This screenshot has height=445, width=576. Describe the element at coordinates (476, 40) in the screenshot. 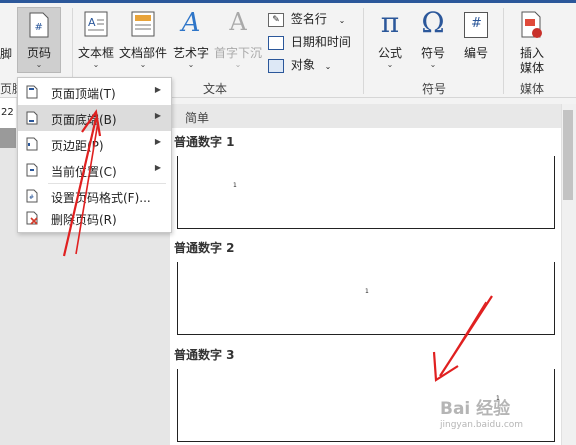

I see `number-button: # 编号` at that location.